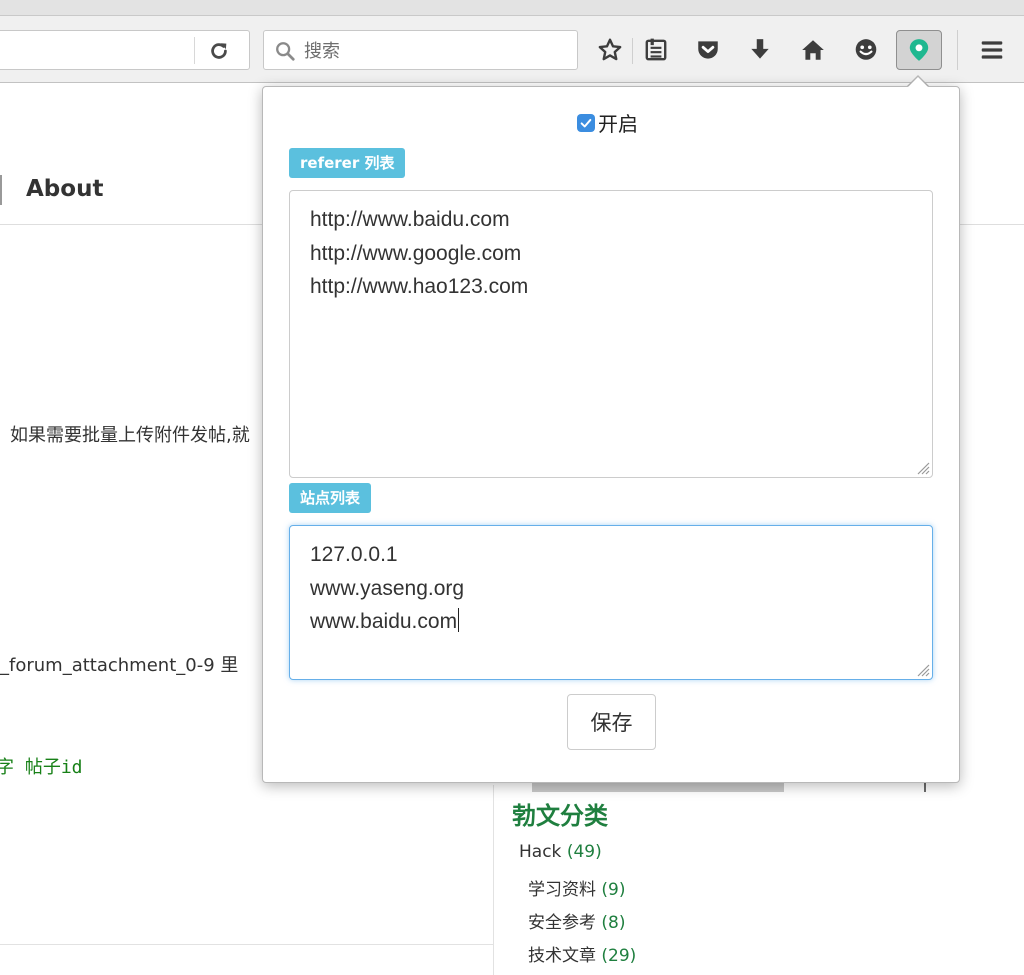 This screenshot has width=1024, height=975. I want to click on article-text-line: _forum_attachment_0-9 里, so click(119, 665).